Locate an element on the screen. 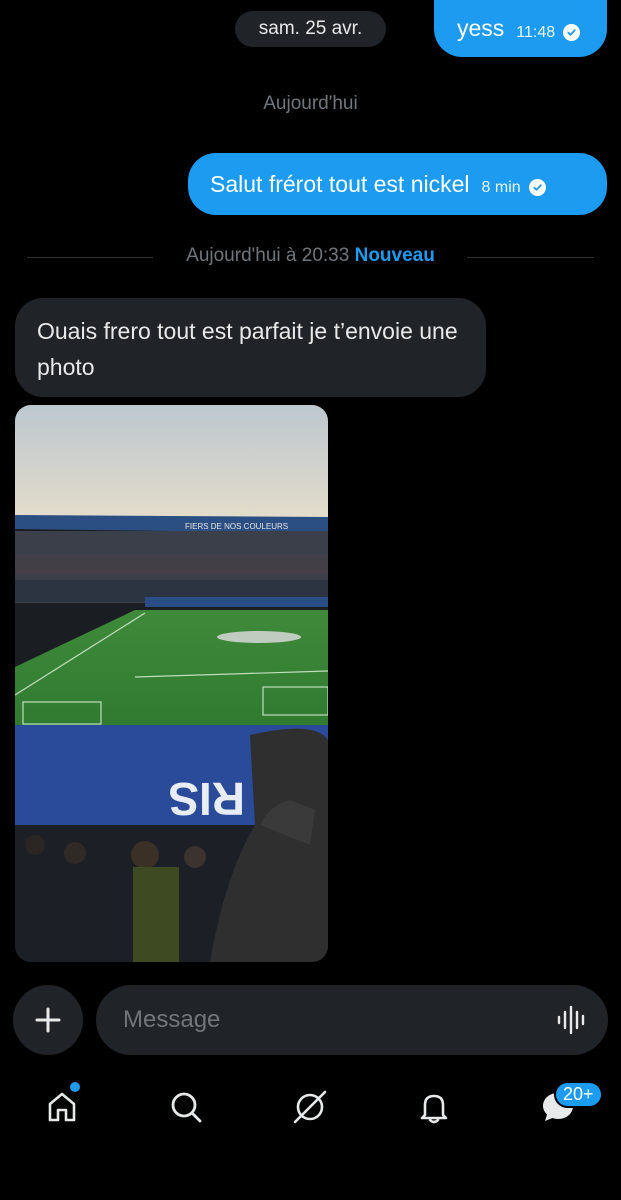 This screenshot has height=1200, width=621. message-outgoing: Salut frérot tout est nickel 8 min is located at coordinates (397, 184).